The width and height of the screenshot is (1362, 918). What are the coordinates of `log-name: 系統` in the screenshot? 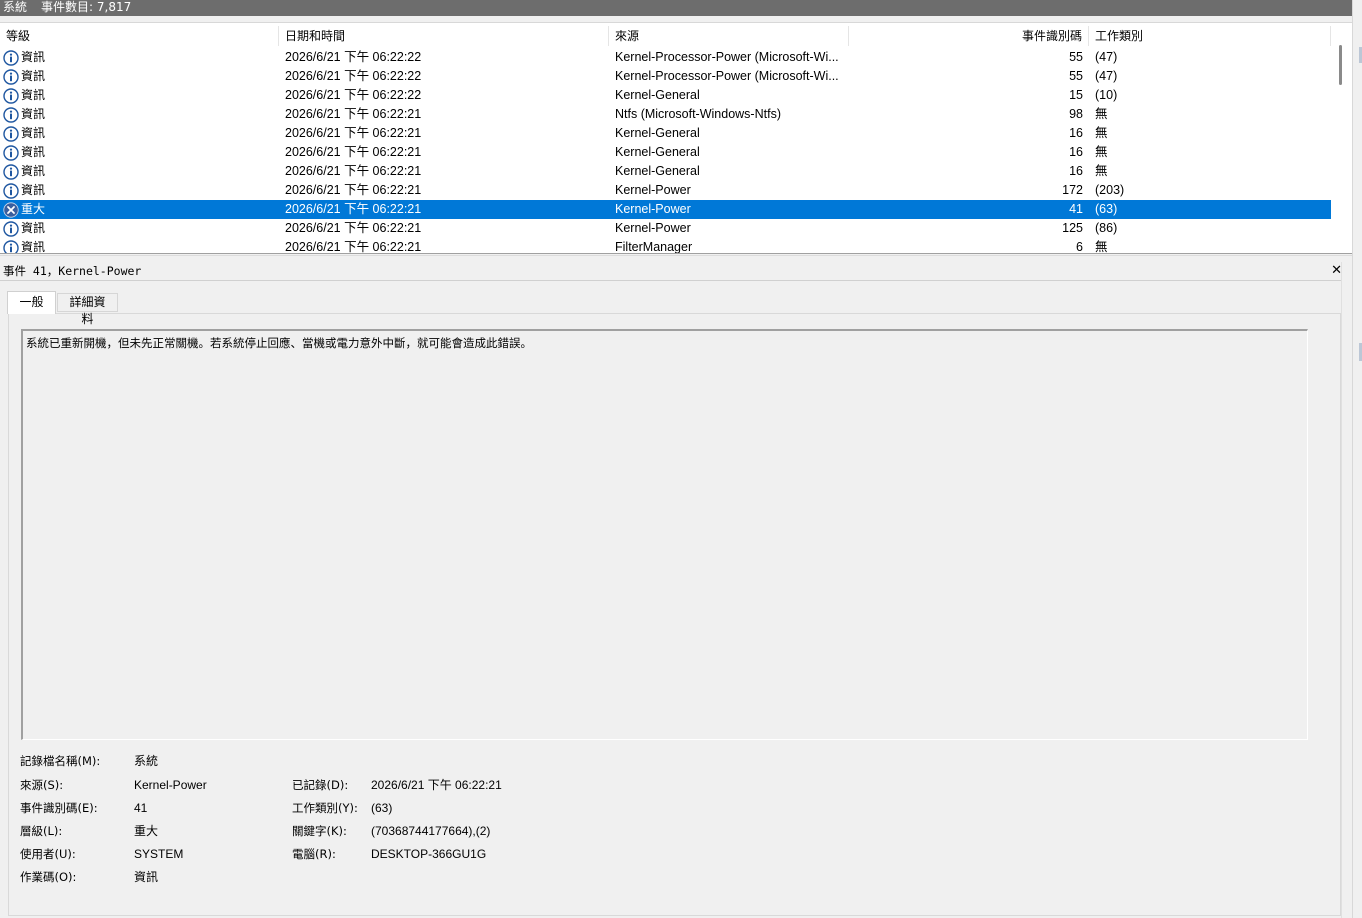 It's located at (15, 7).